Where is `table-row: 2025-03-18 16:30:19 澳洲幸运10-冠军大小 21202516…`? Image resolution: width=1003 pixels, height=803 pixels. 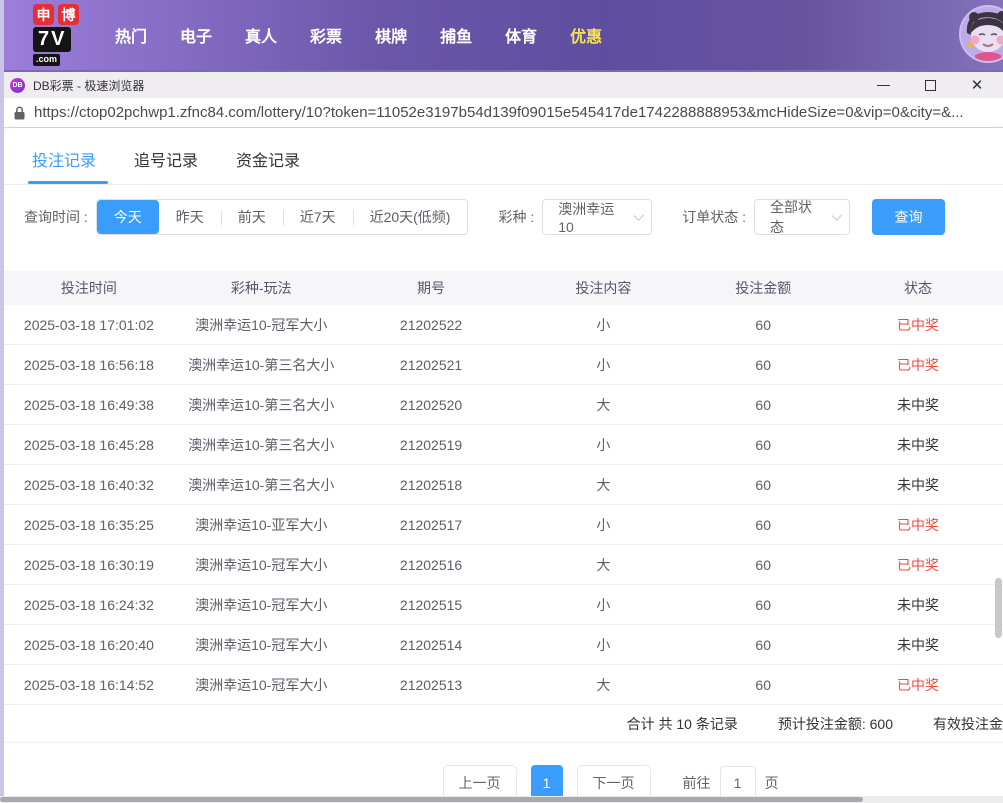 table-row: 2025-03-18 16:30:19 澳洲幸运10-冠军大小 21202516… is located at coordinates (503, 565).